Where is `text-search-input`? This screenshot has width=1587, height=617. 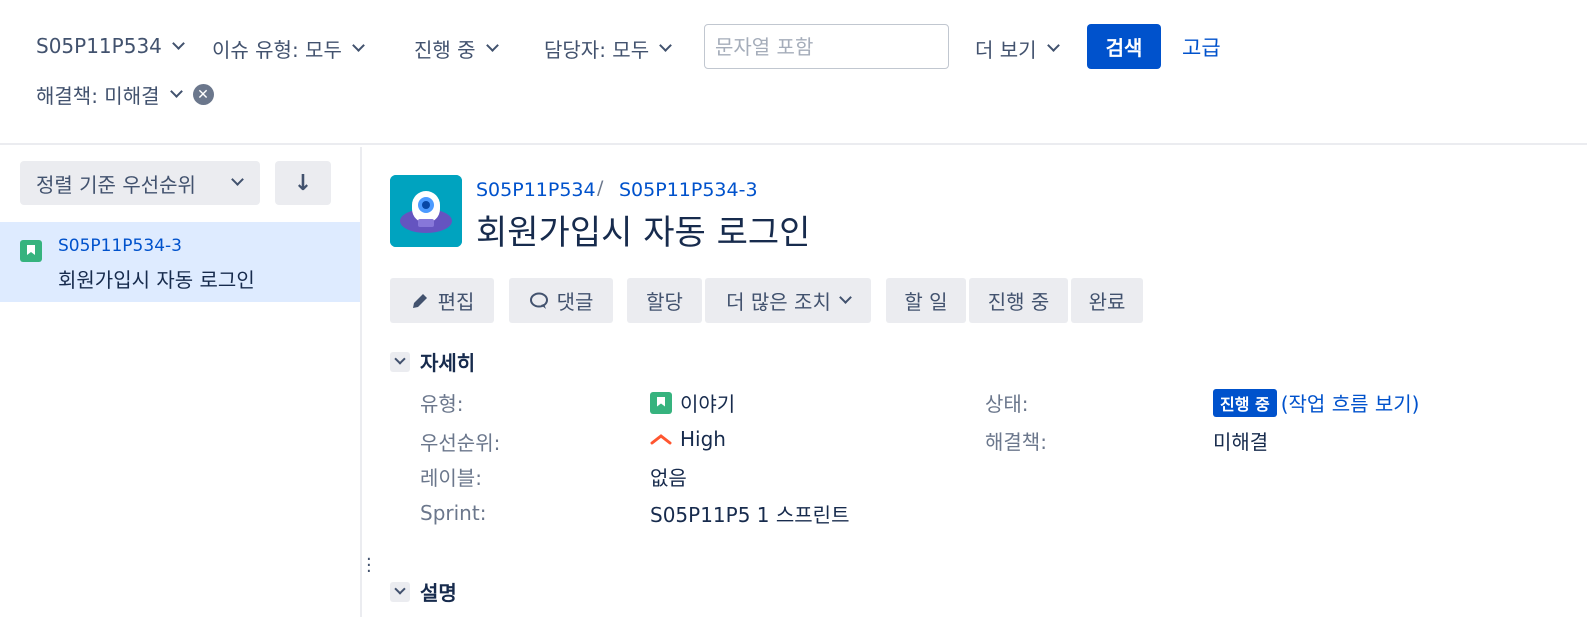
text-search-input is located at coordinates (826, 46).